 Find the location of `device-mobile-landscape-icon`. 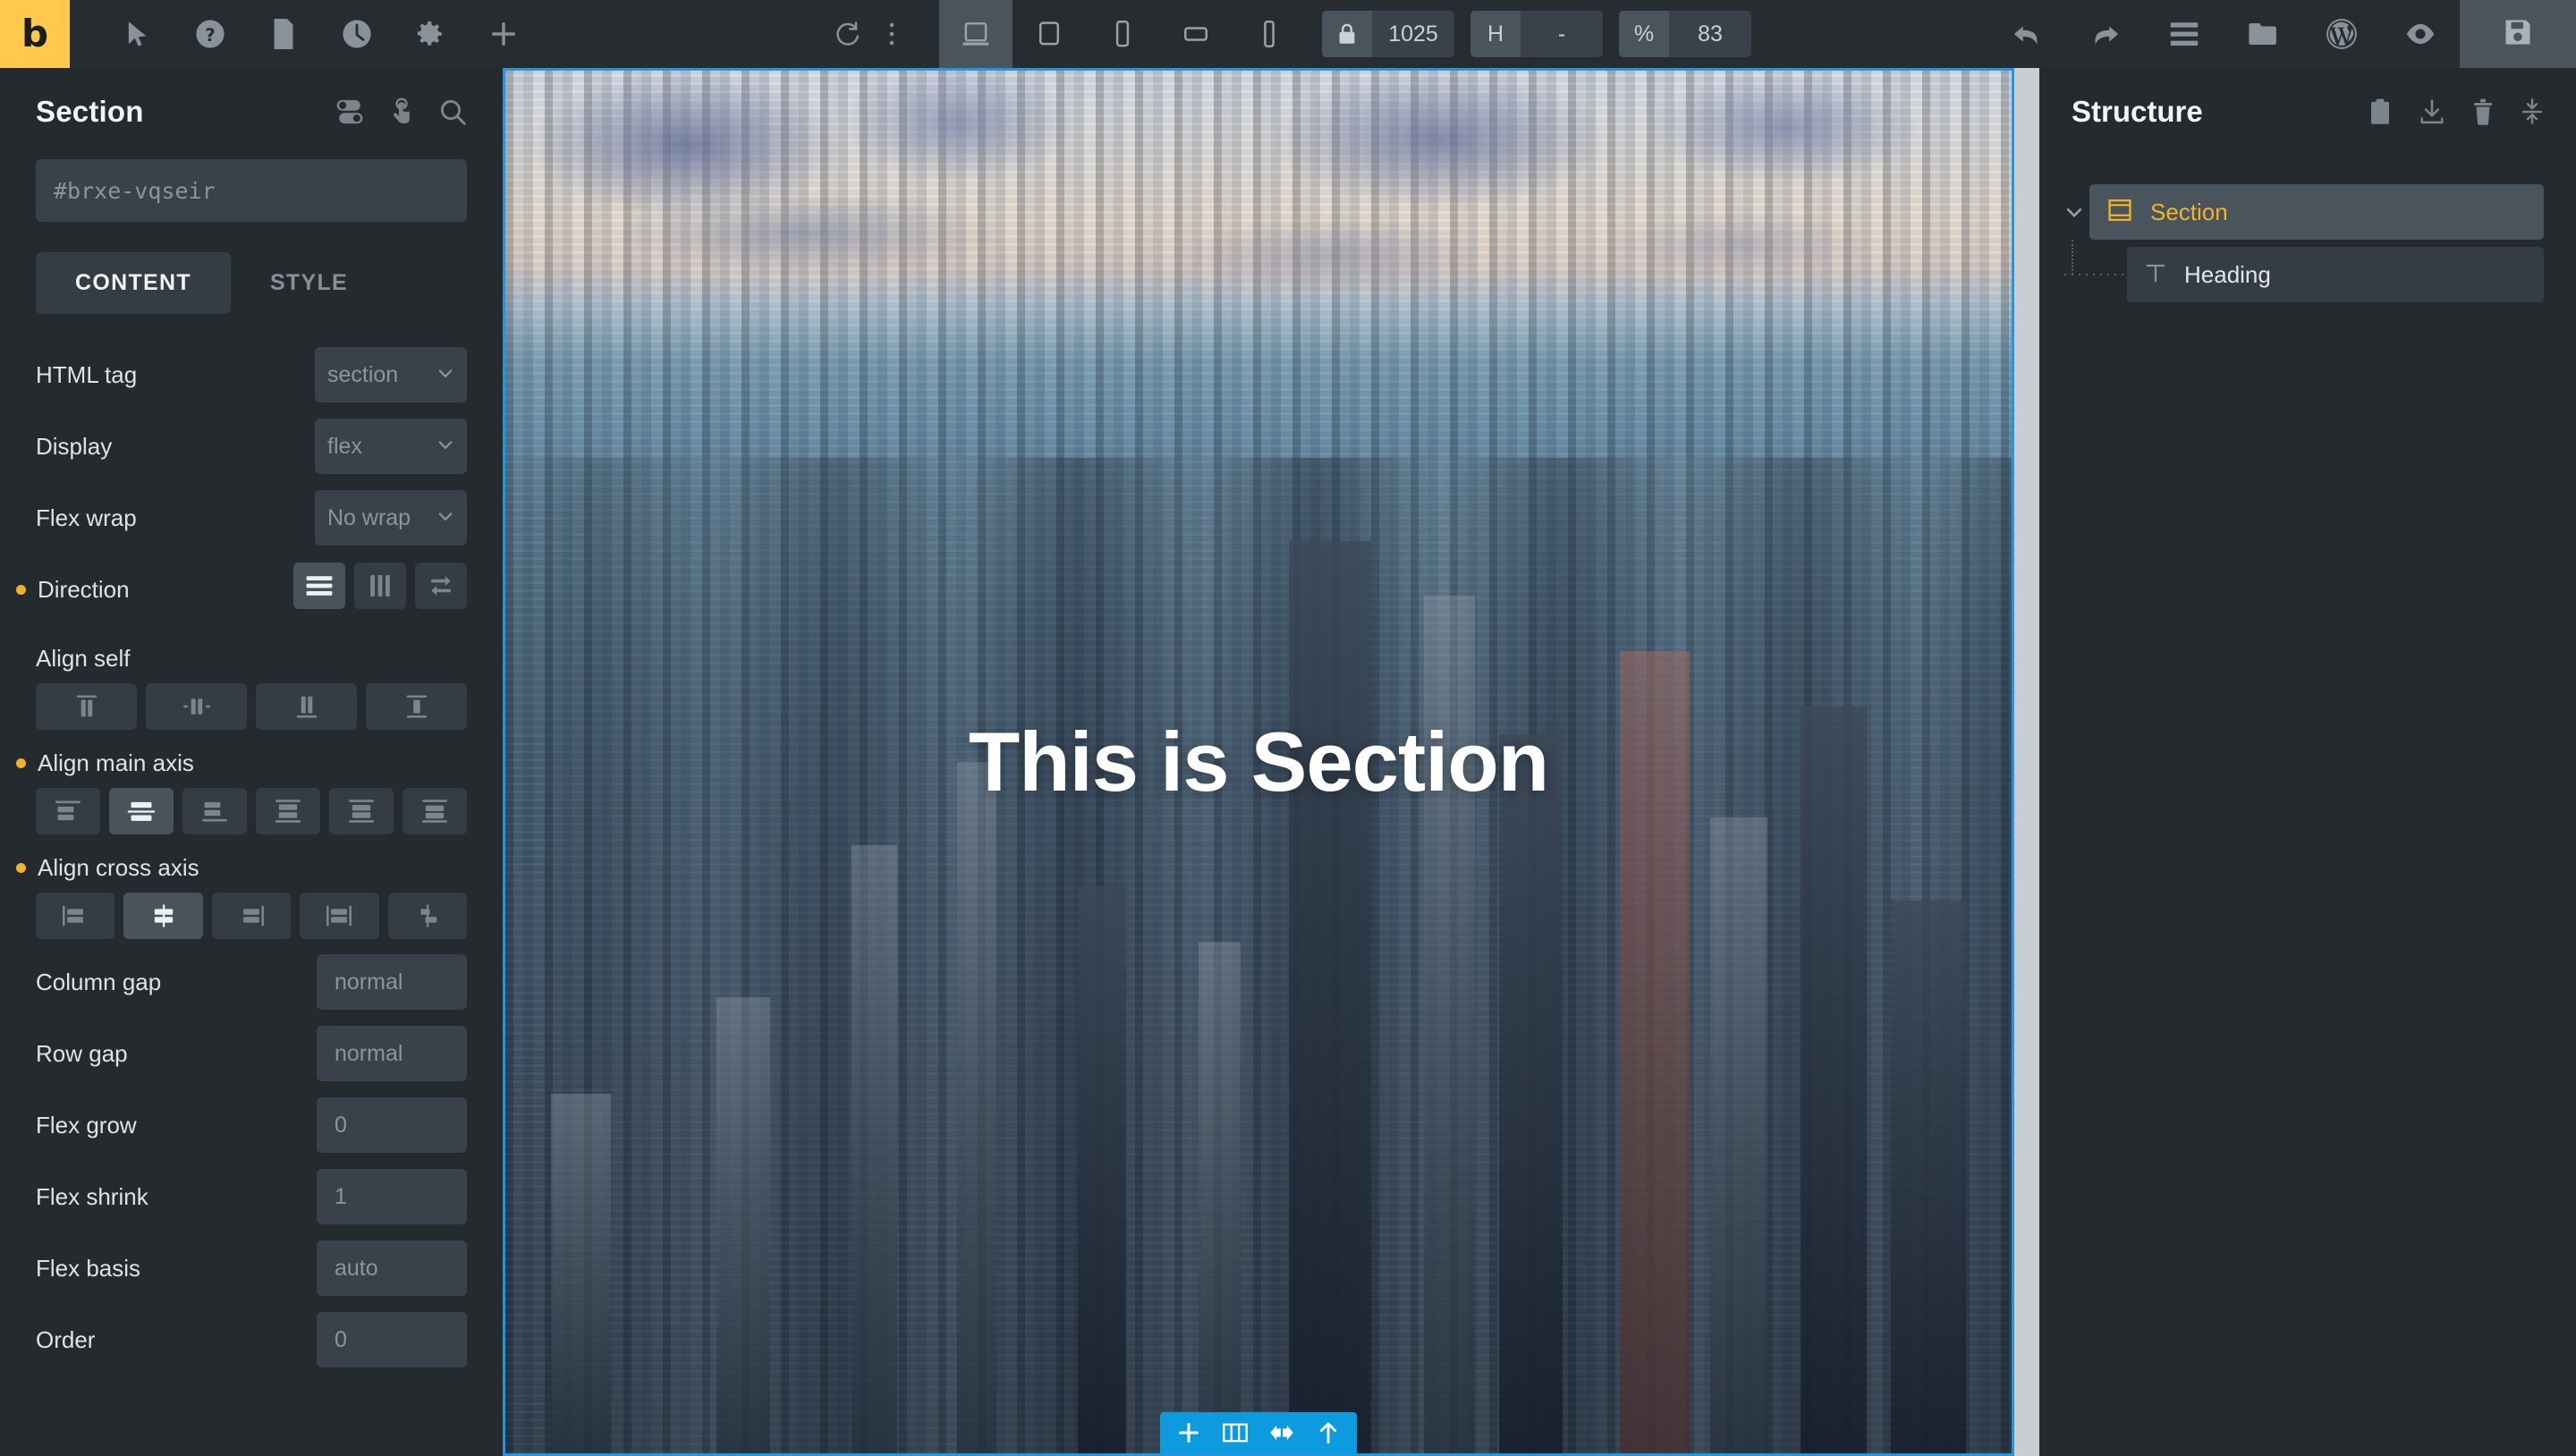

device-mobile-landscape-icon is located at coordinates (1196, 34).